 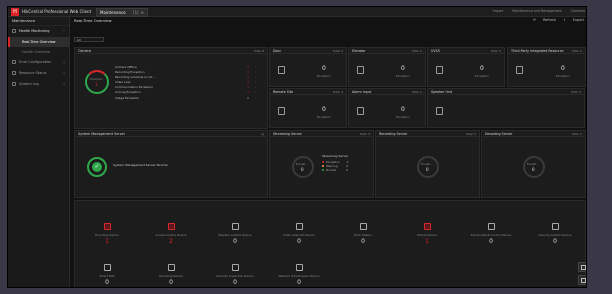 What do you see at coordinates (299, 275) in the screenshot?
I see `device-tile: Network Transmission Device 0` at bounding box center [299, 275].